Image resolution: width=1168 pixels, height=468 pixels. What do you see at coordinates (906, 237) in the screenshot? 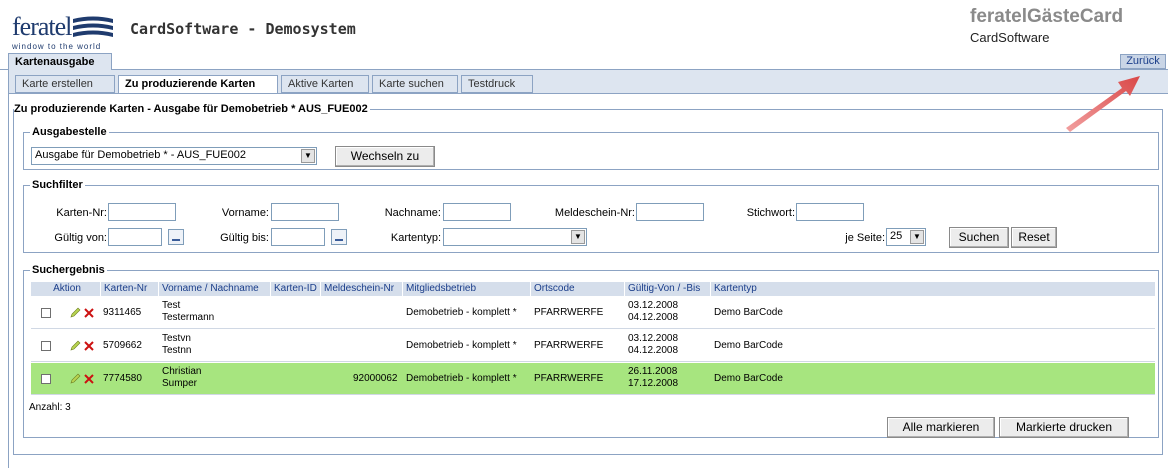
I see `je-seite-select: 25 ▼` at bounding box center [906, 237].